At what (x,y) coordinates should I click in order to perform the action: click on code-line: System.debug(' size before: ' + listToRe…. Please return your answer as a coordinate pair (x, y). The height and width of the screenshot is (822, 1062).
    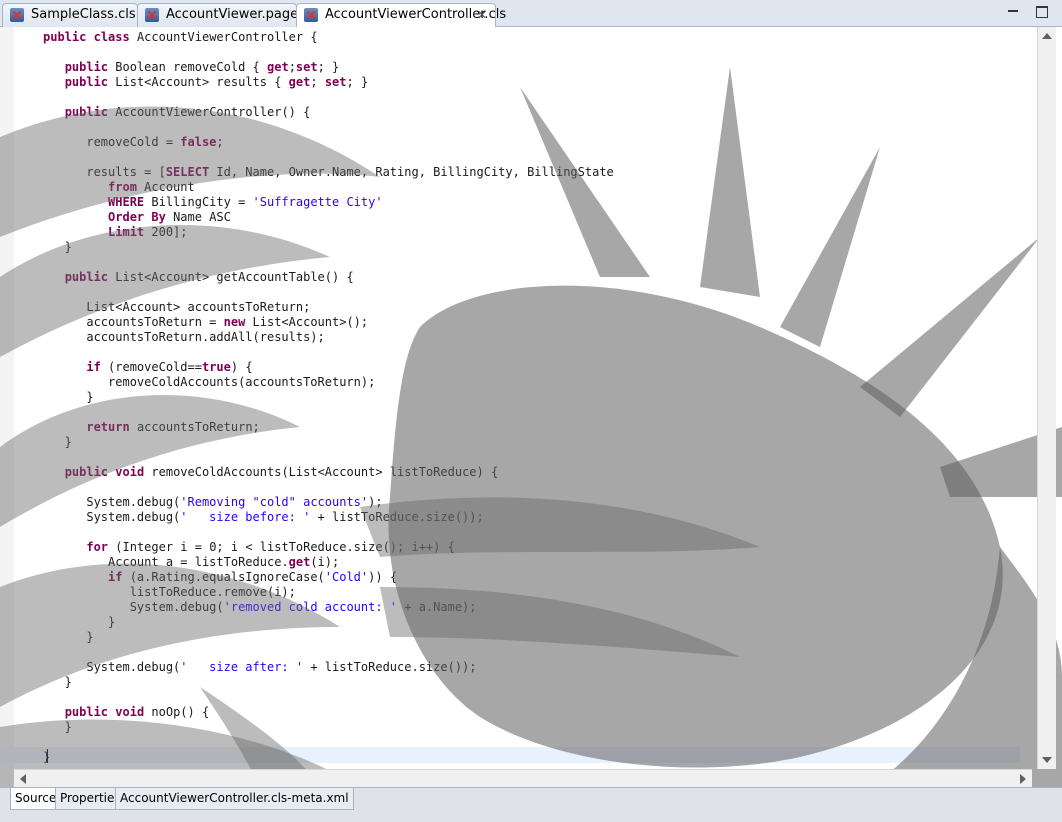
    Looking at the image, I should click on (263, 517).